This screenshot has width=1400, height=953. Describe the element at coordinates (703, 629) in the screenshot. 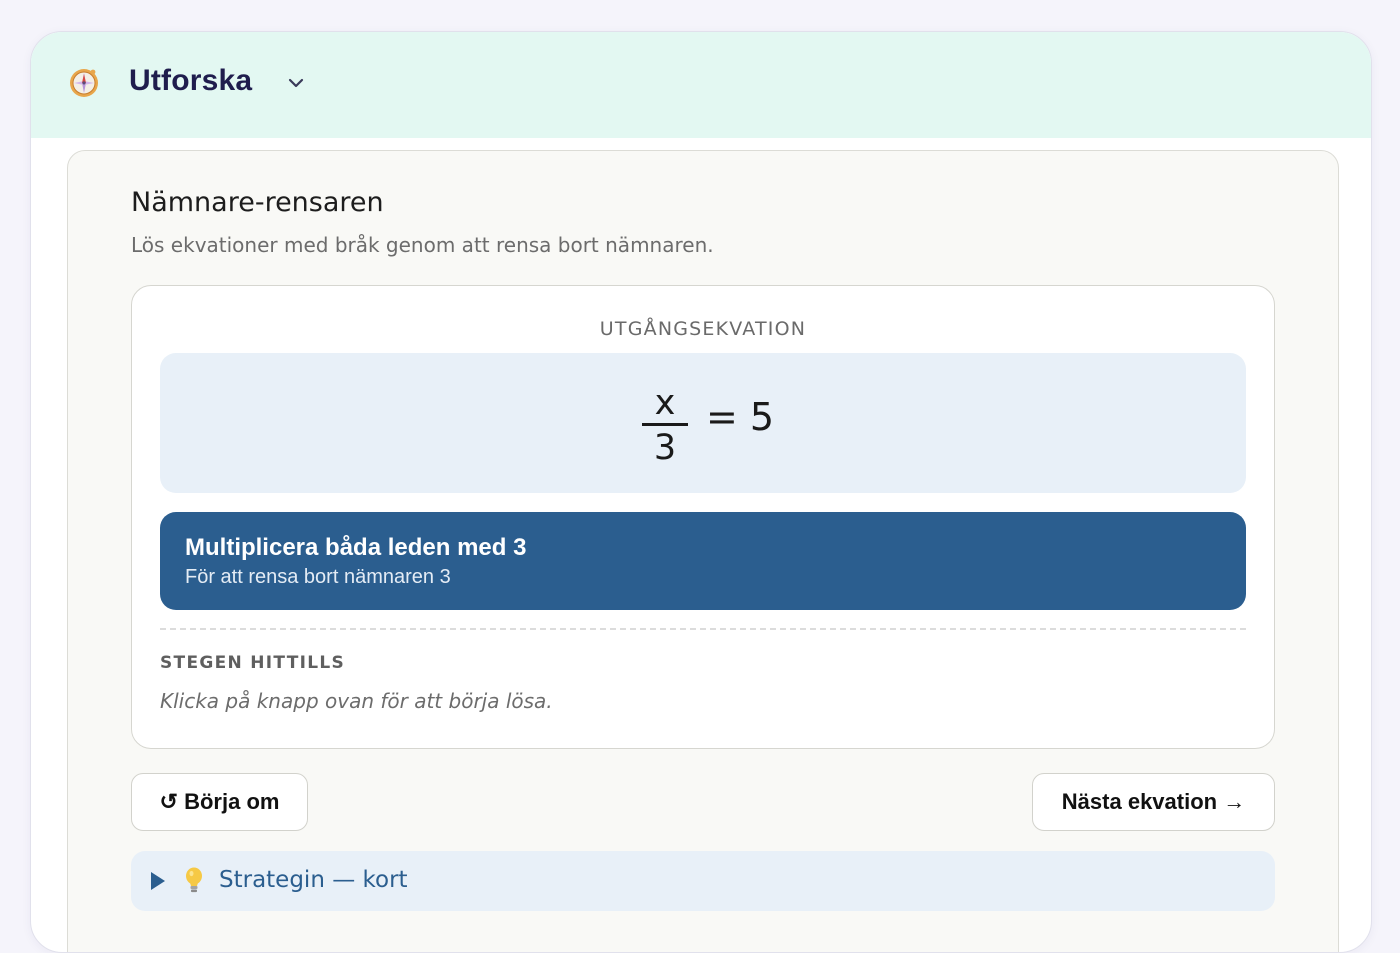

I see `dashed-divider` at that location.